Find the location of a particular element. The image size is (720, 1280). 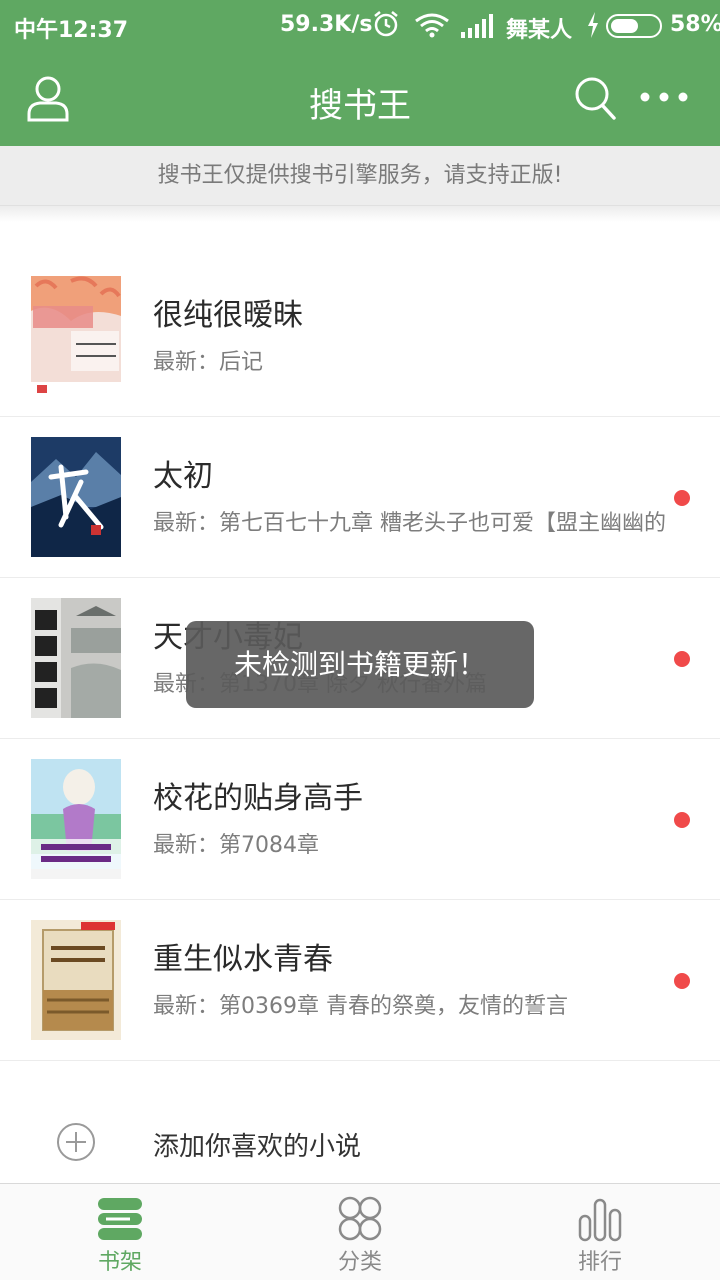

book-title: 重生似水青春 is located at coordinates (243, 959).